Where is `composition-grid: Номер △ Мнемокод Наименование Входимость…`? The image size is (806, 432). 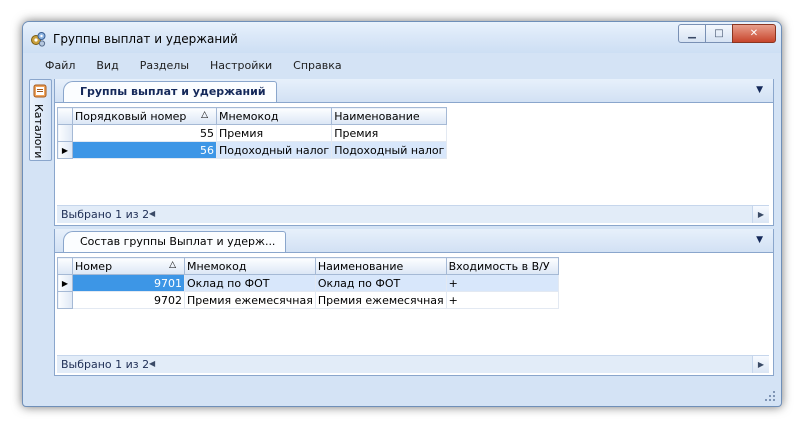 composition-grid: Номер △ Мнемокод Наименование Входимость… is located at coordinates (308, 283).